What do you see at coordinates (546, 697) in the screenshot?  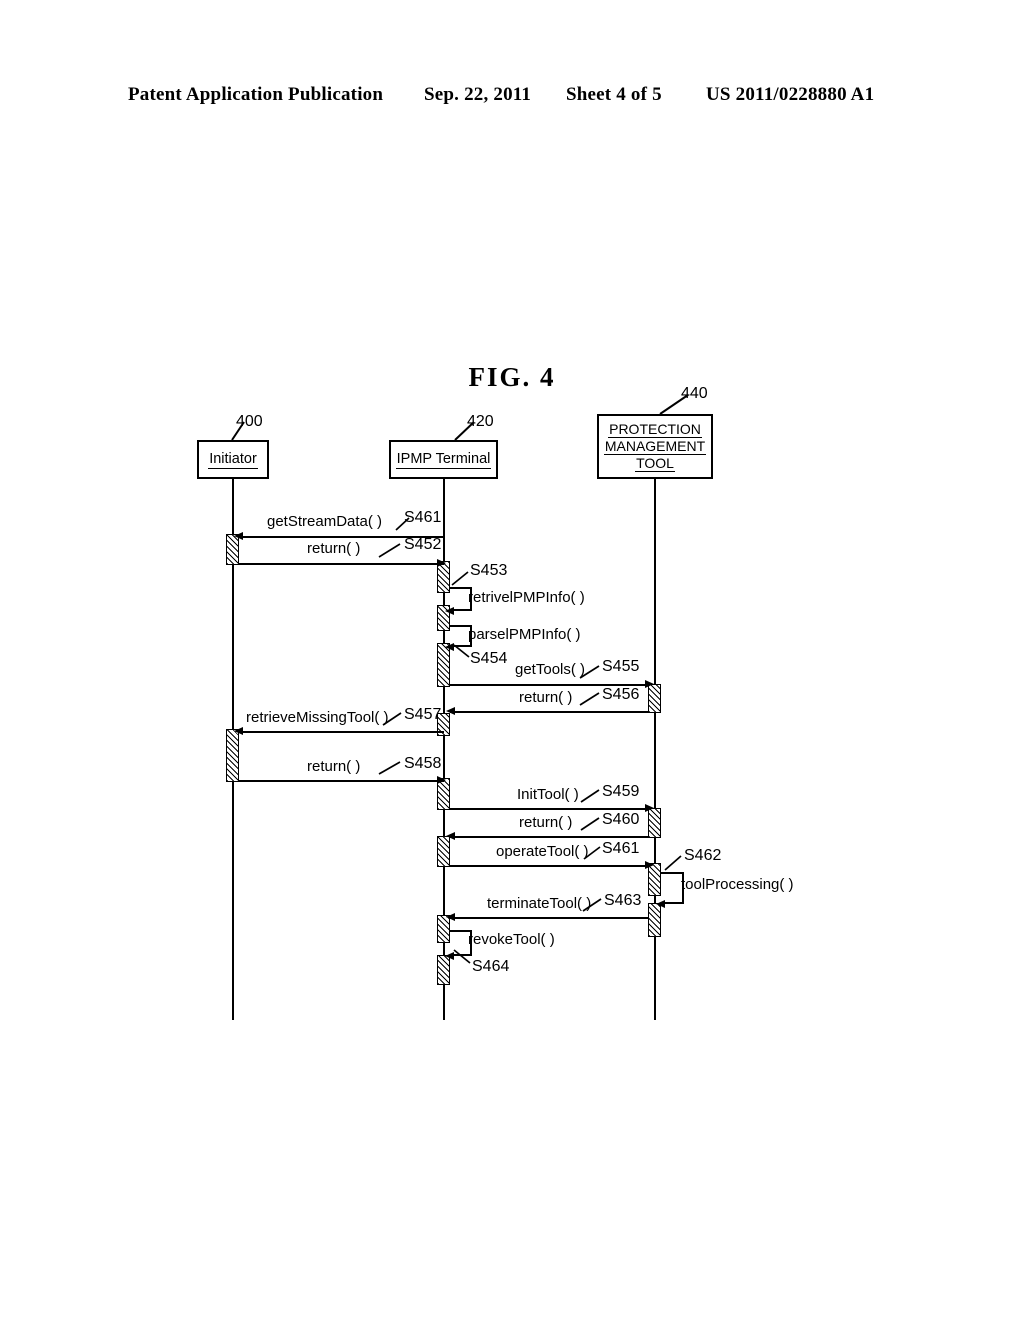 I see `message-label-return-456: return( )` at bounding box center [546, 697].